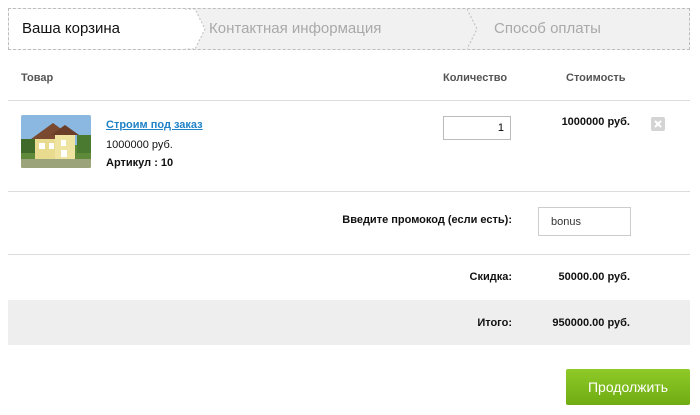 This screenshot has height=415, width=700. What do you see at coordinates (494, 323) in the screenshot?
I see `total-label: Итого:` at bounding box center [494, 323].